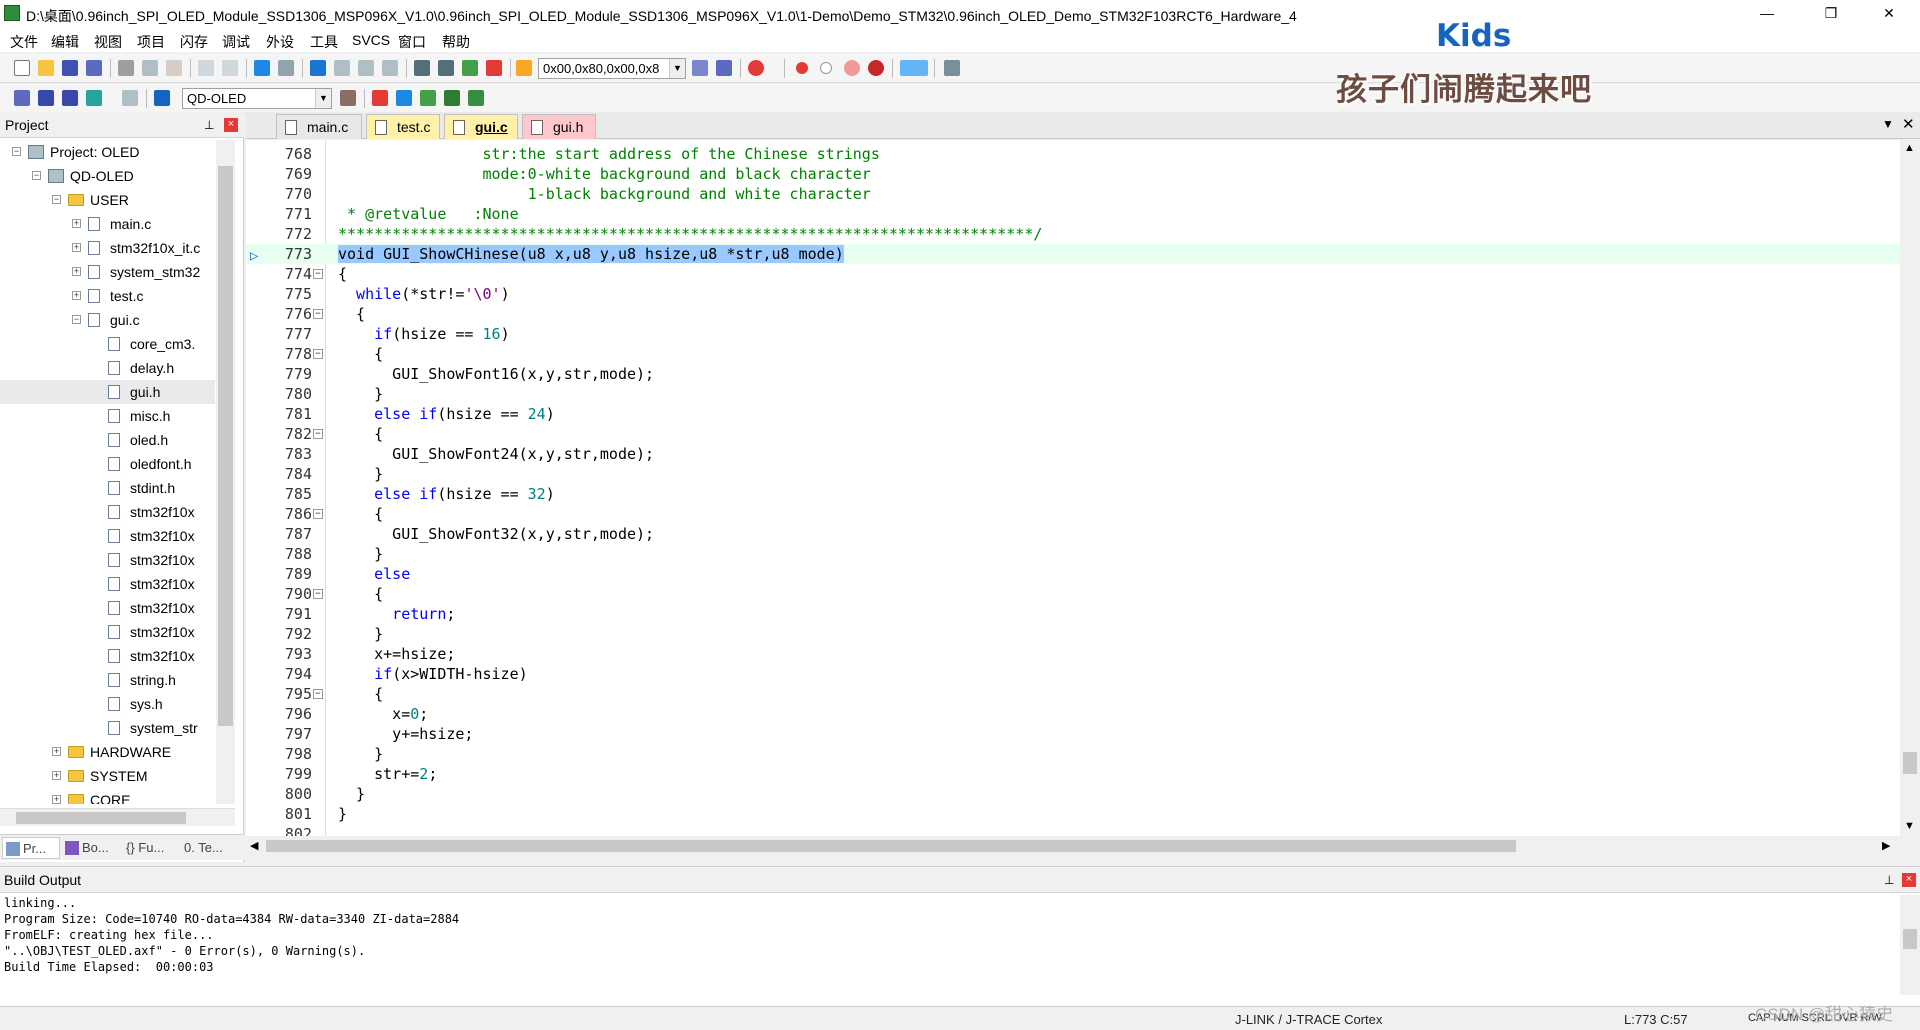  I want to click on find-in-files-icon, so click(524, 68).